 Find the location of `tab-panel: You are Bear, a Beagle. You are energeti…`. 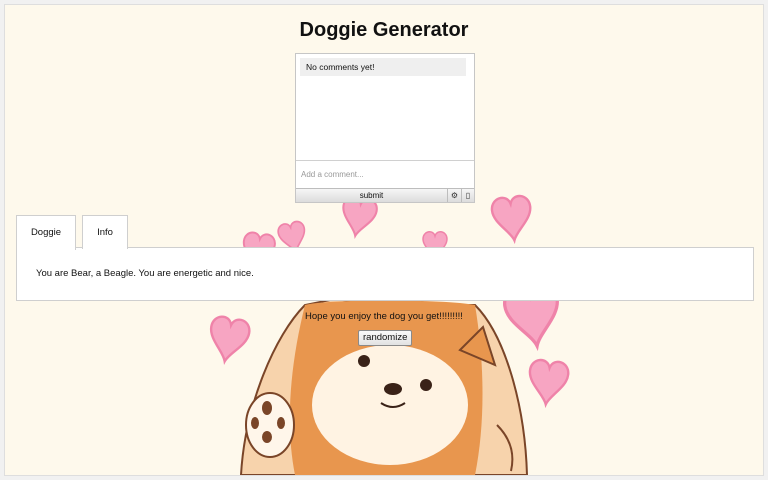

tab-panel: You are Bear, a Beagle. You are energeti… is located at coordinates (385, 274).